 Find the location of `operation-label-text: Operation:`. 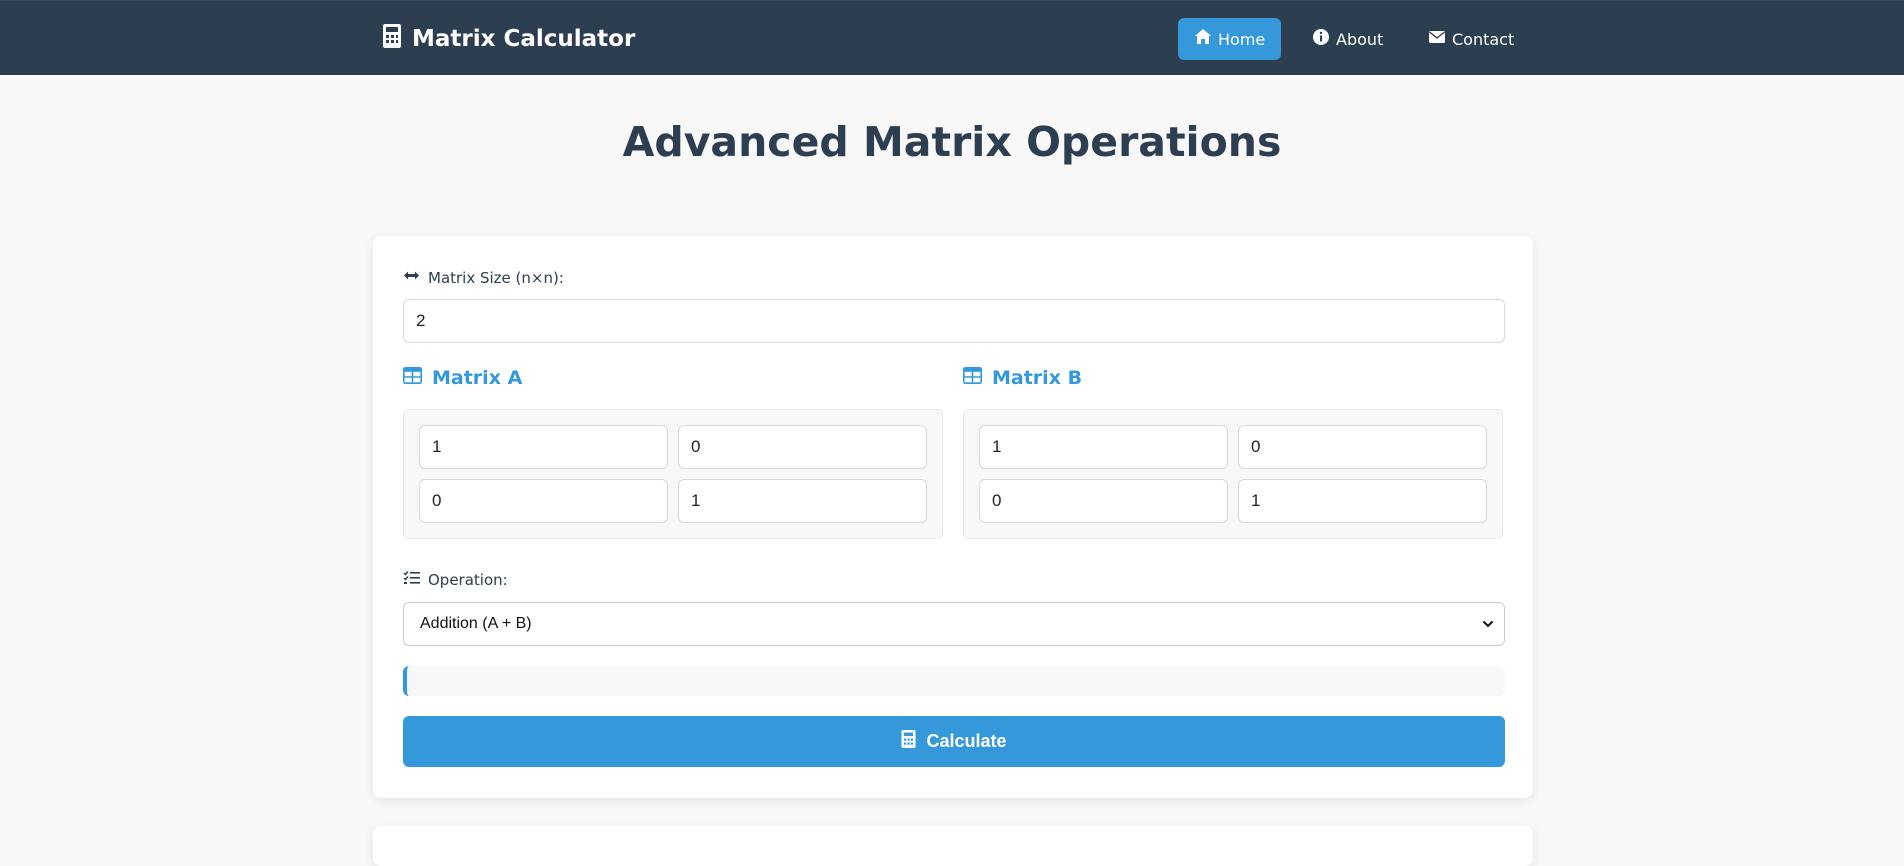

operation-label-text: Operation: is located at coordinates (468, 579).